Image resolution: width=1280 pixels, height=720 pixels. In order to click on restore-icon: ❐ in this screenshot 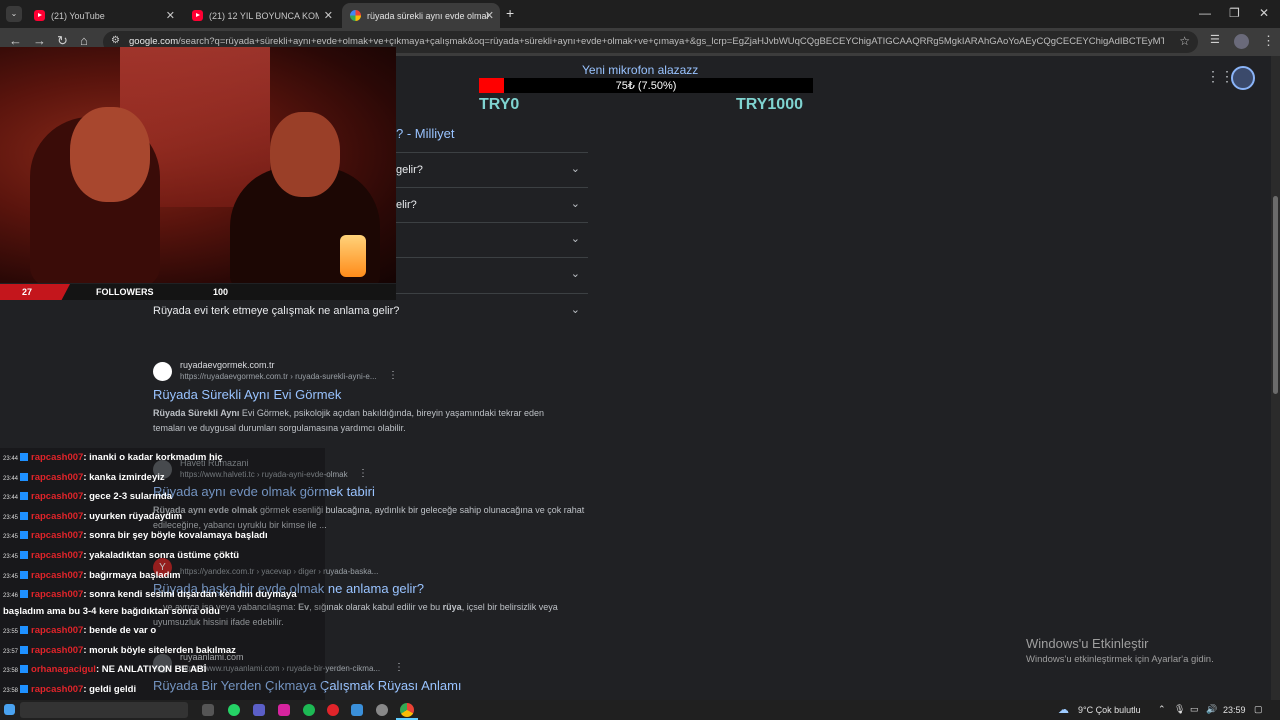, I will do `click(1234, 13)`.